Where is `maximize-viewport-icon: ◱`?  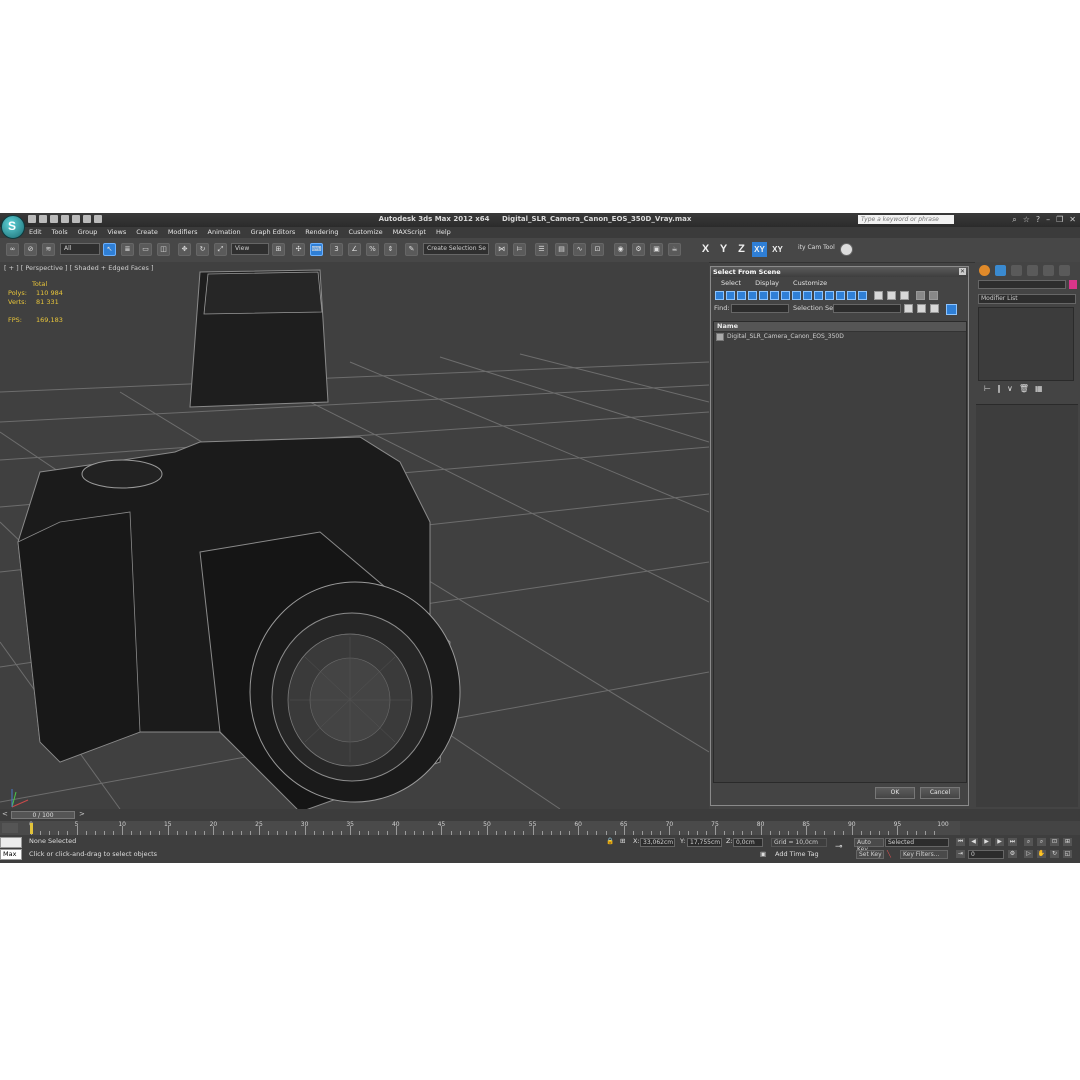 maximize-viewport-icon: ◱ is located at coordinates (1067, 854).